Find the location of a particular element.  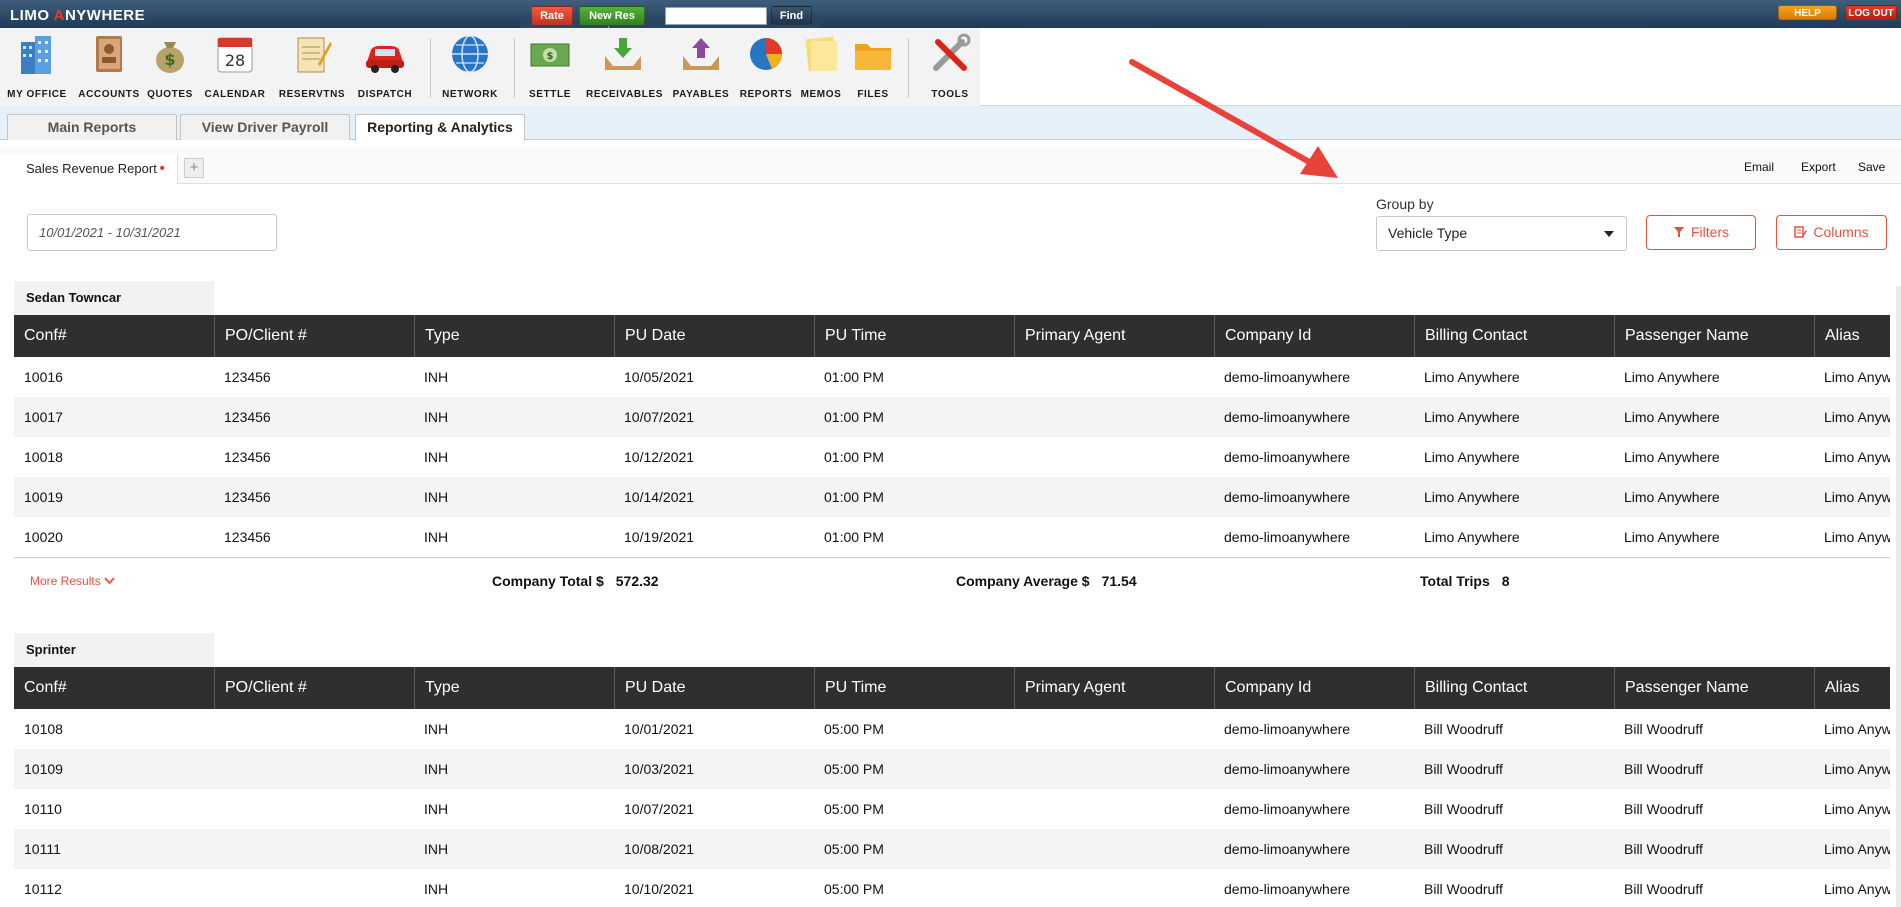

inbox-icon is located at coordinates (623, 54).